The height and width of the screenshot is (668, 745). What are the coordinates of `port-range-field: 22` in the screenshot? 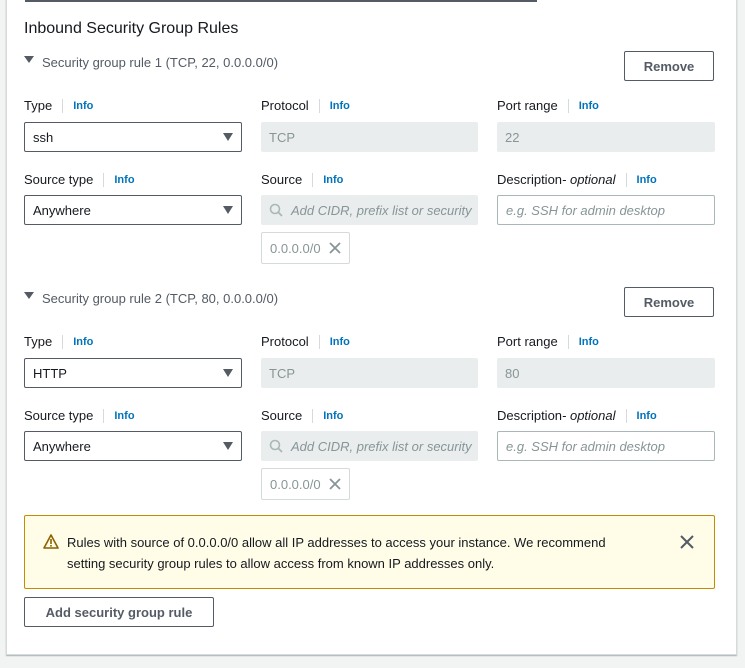 It's located at (606, 137).